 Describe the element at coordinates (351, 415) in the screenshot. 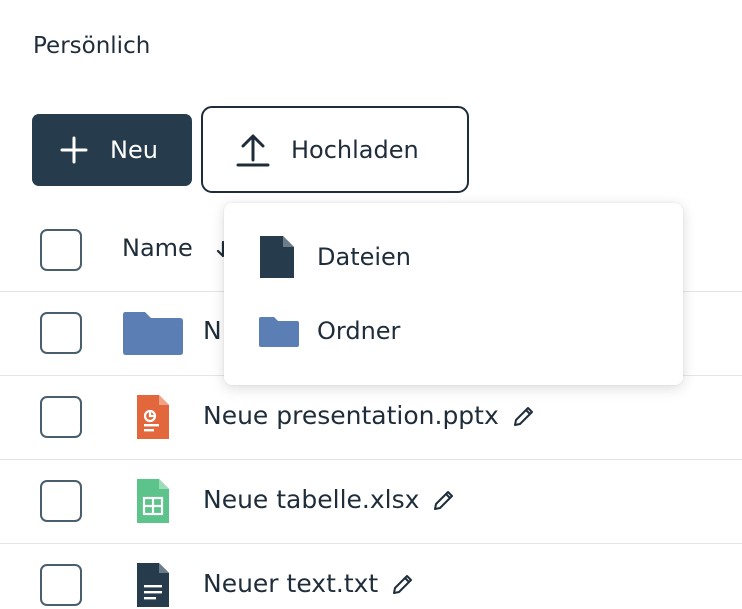

I see `file-name-text: Neue presentation.pptx` at that location.